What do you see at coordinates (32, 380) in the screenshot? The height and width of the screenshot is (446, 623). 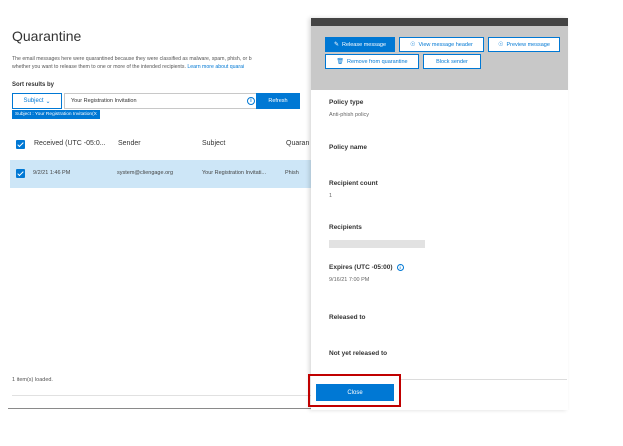 I see `items-loaded-status: 1 item(s) loaded.` at bounding box center [32, 380].